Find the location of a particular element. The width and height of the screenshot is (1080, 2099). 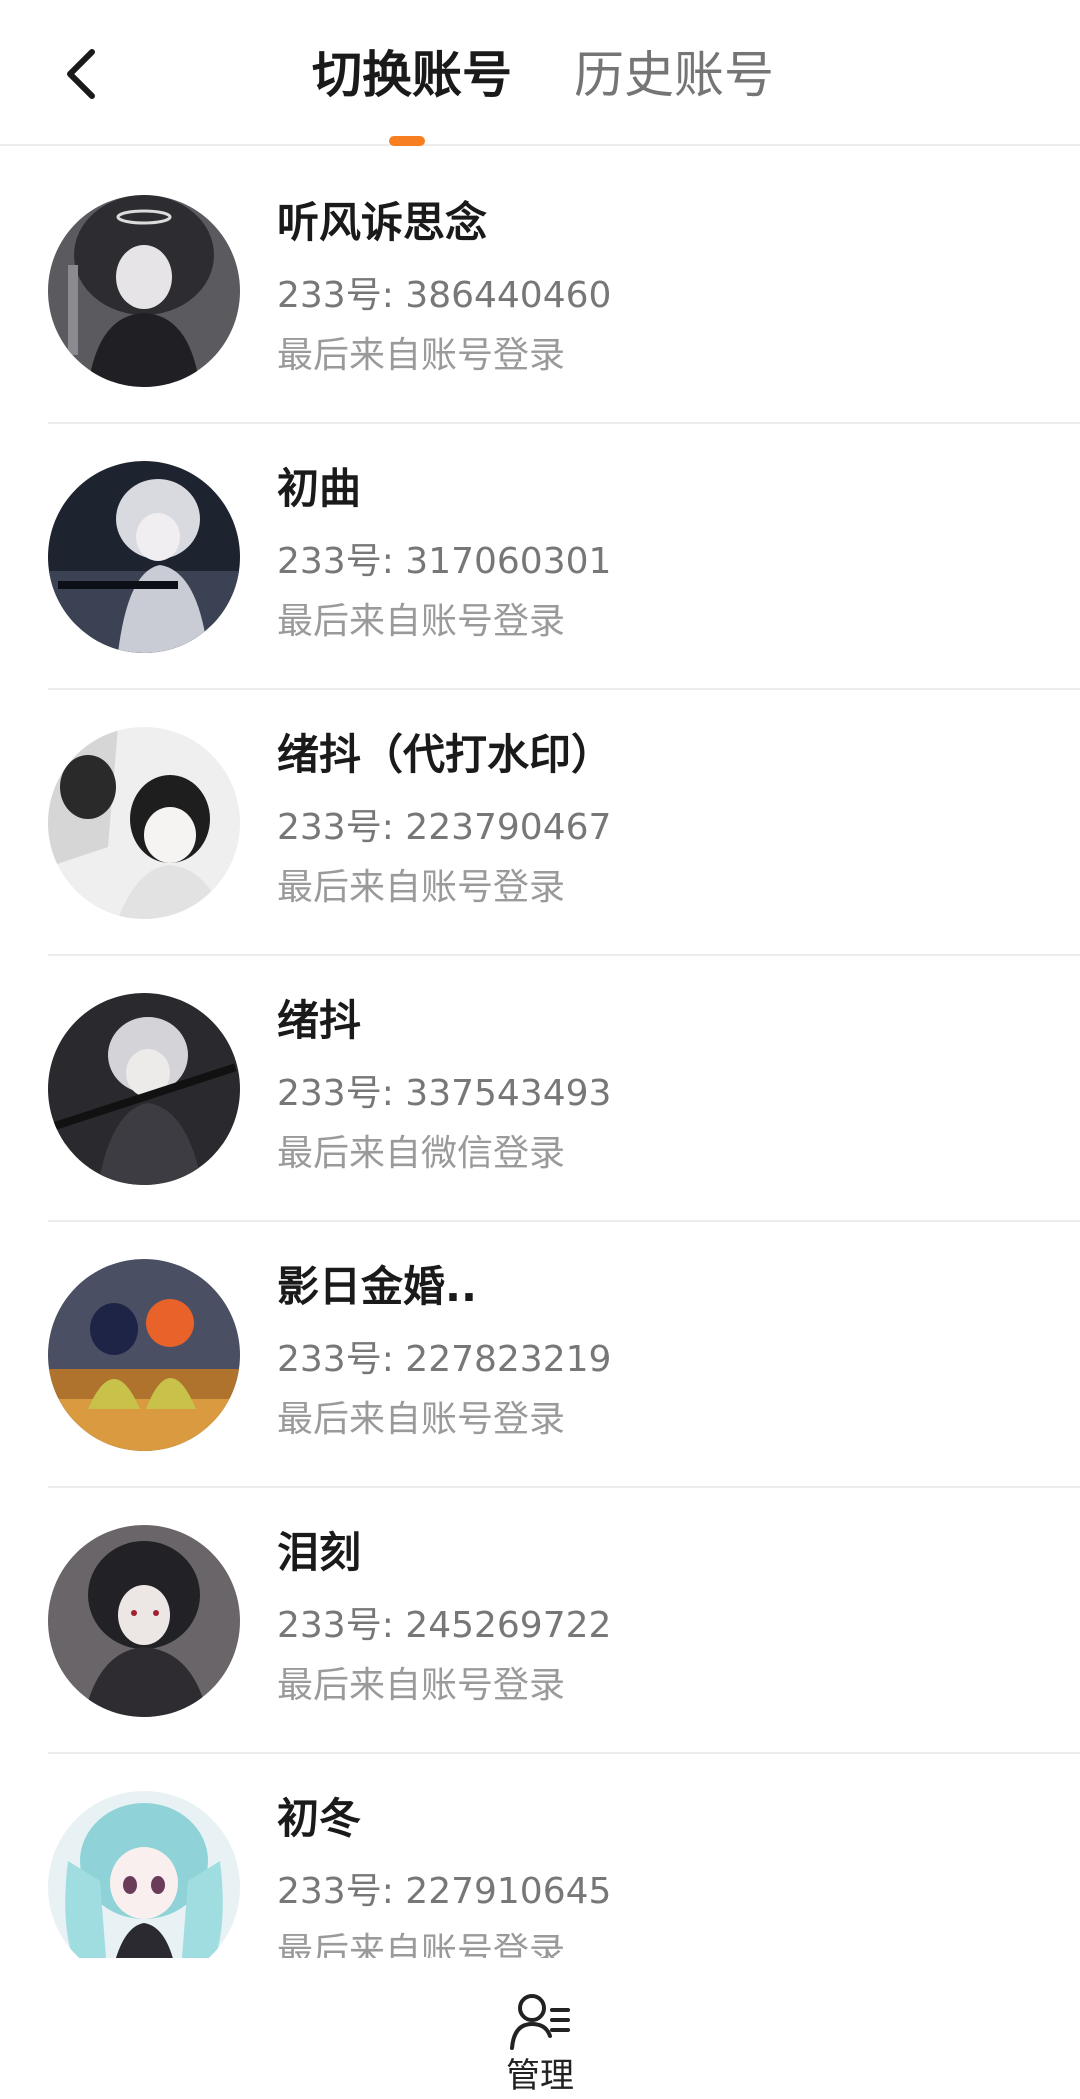

account-id: 233号: 245269722 is located at coordinates (444, 1625).